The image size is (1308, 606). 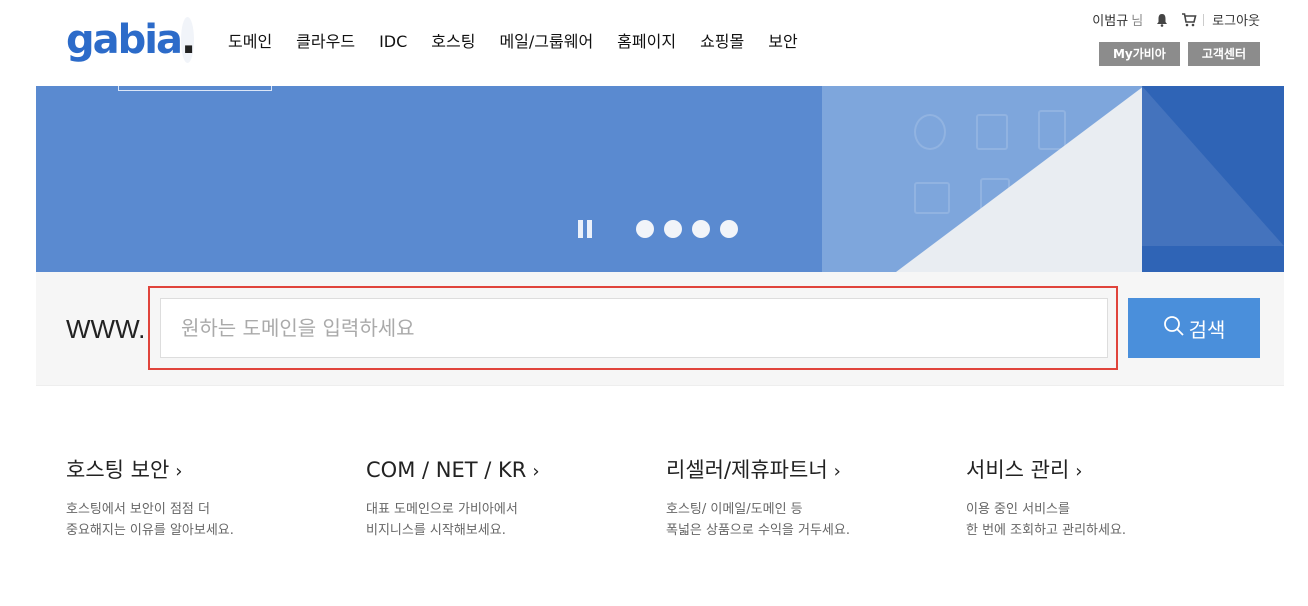 I want to click on user-name: 이범규, so click(x=1110, y=19).